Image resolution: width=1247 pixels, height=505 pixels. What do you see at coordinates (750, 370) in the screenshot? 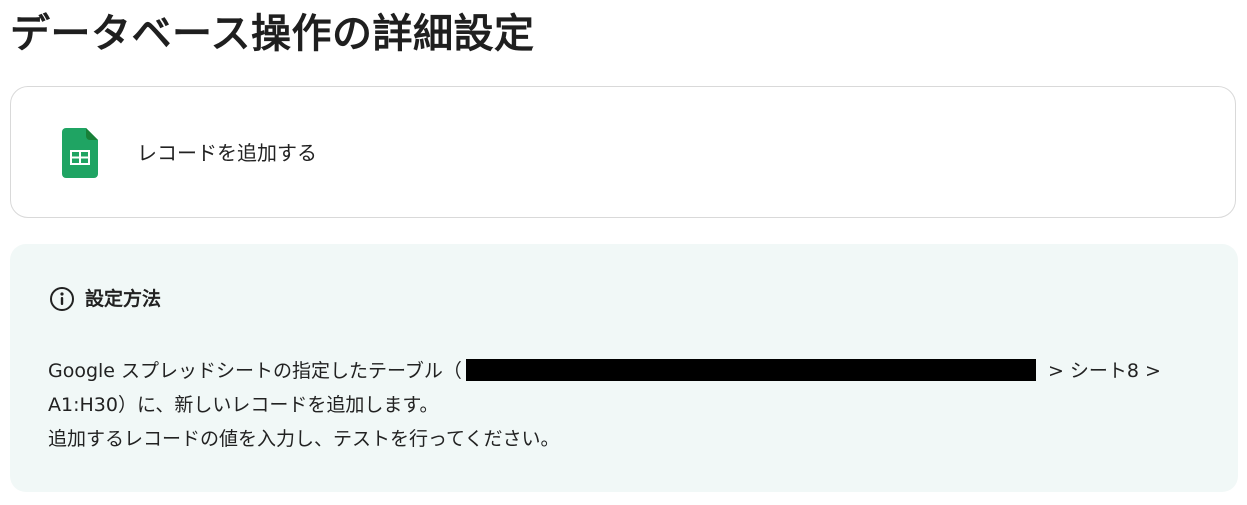
I see `redacted-block` at bounding box center [750, 370].